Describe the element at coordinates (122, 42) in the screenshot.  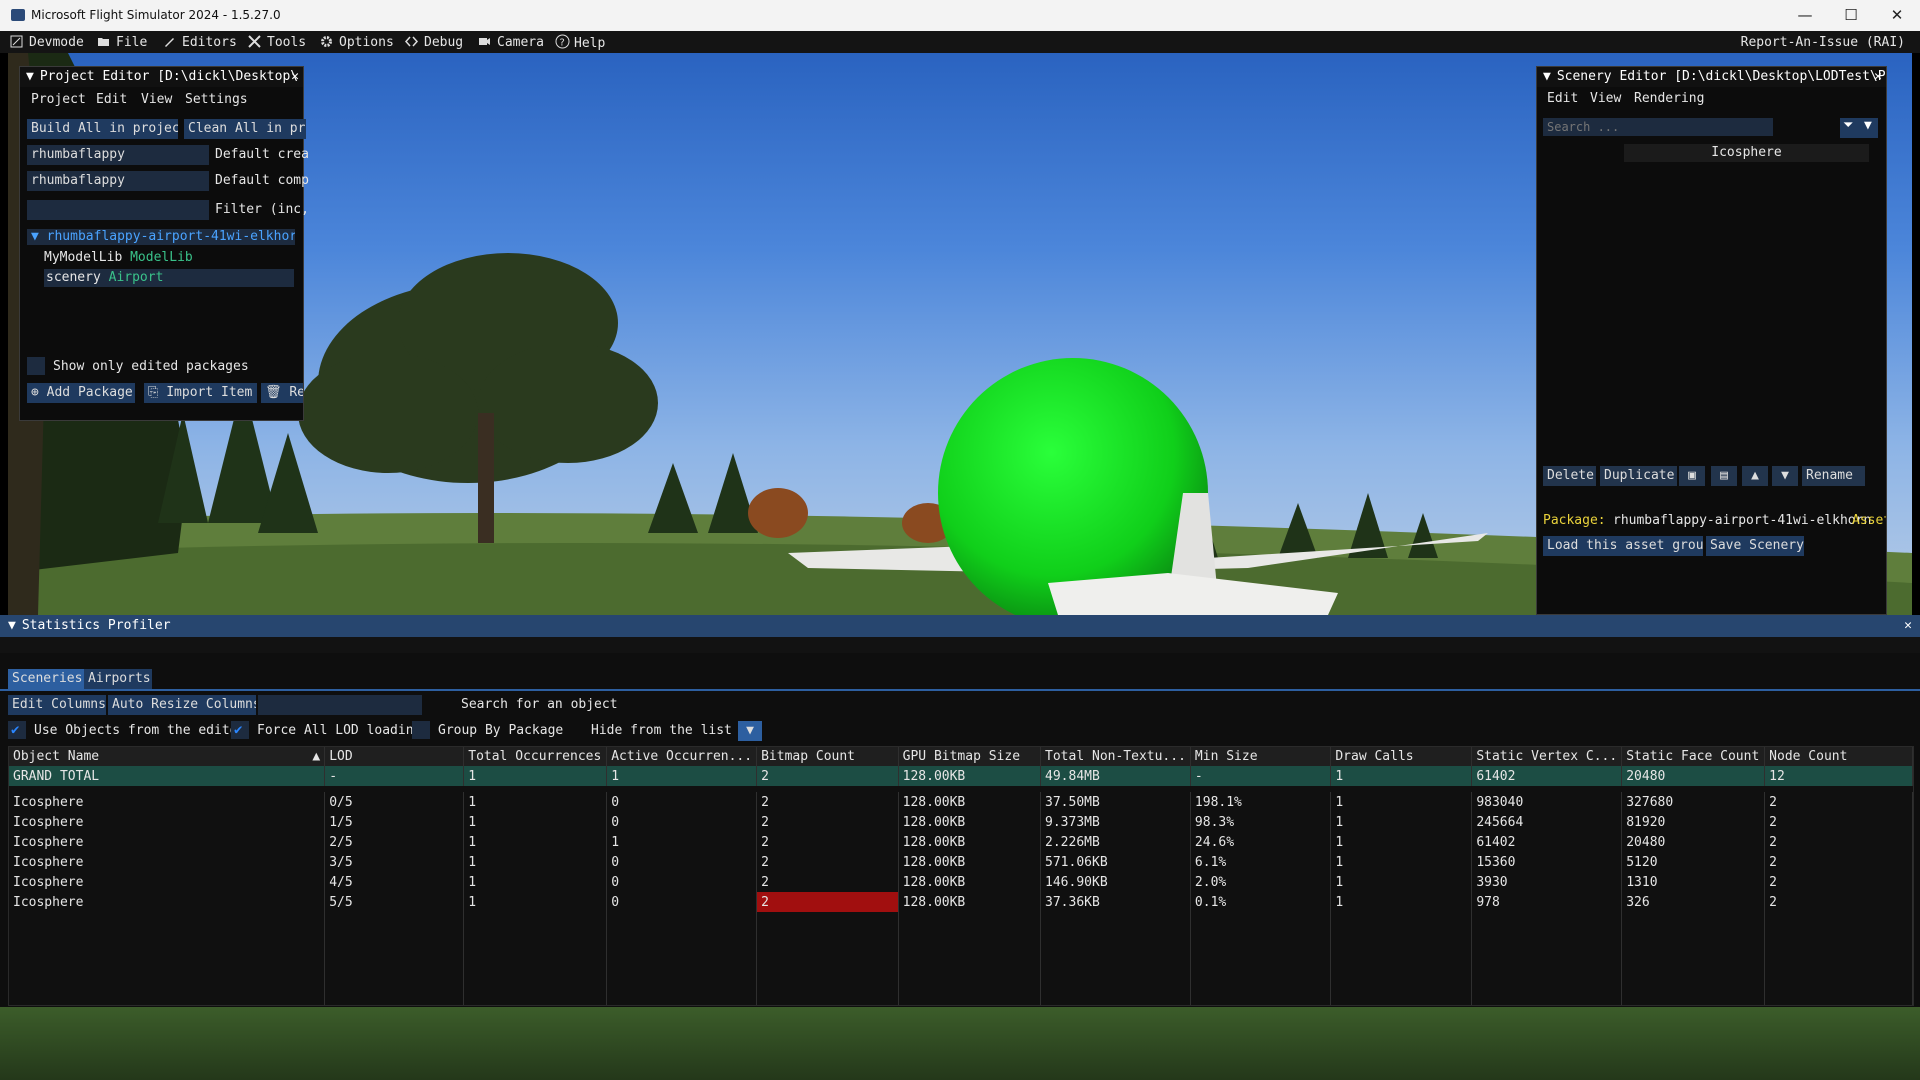
I see `menu-file: File` at that location.